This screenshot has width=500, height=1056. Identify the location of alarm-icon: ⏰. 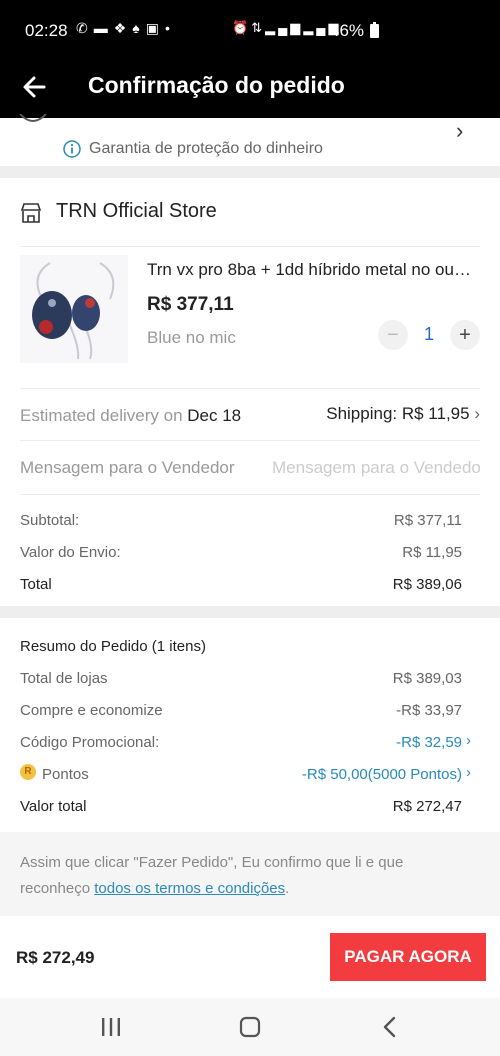
(242, 27).